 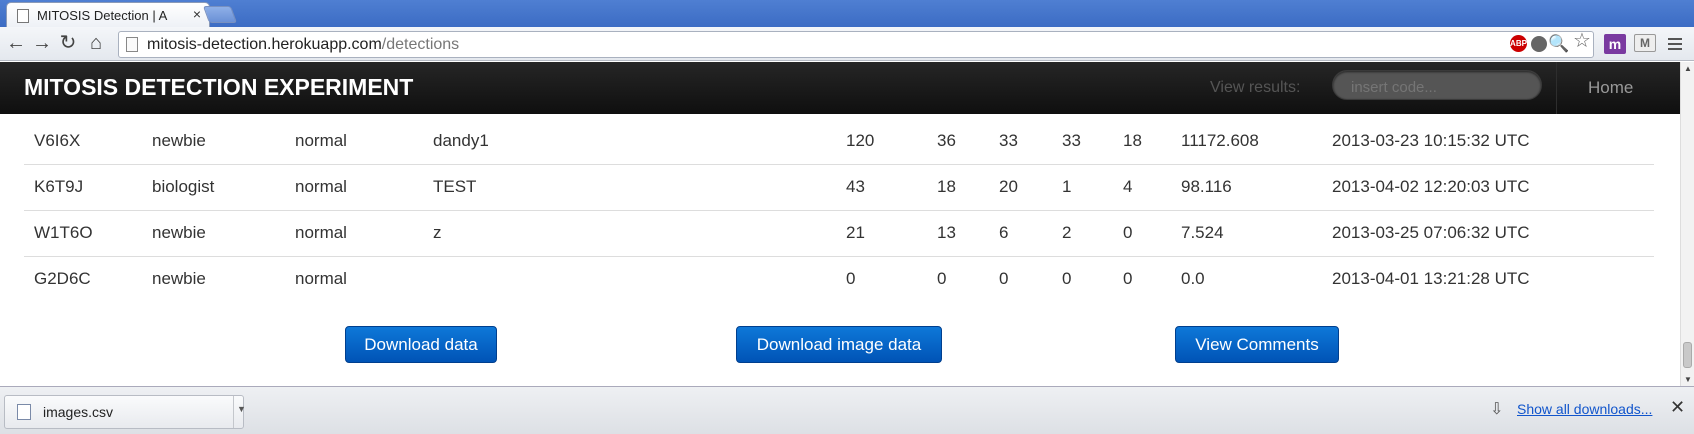 I want to click on zoom-icon: 🔍, so click(x=1558, y=44).